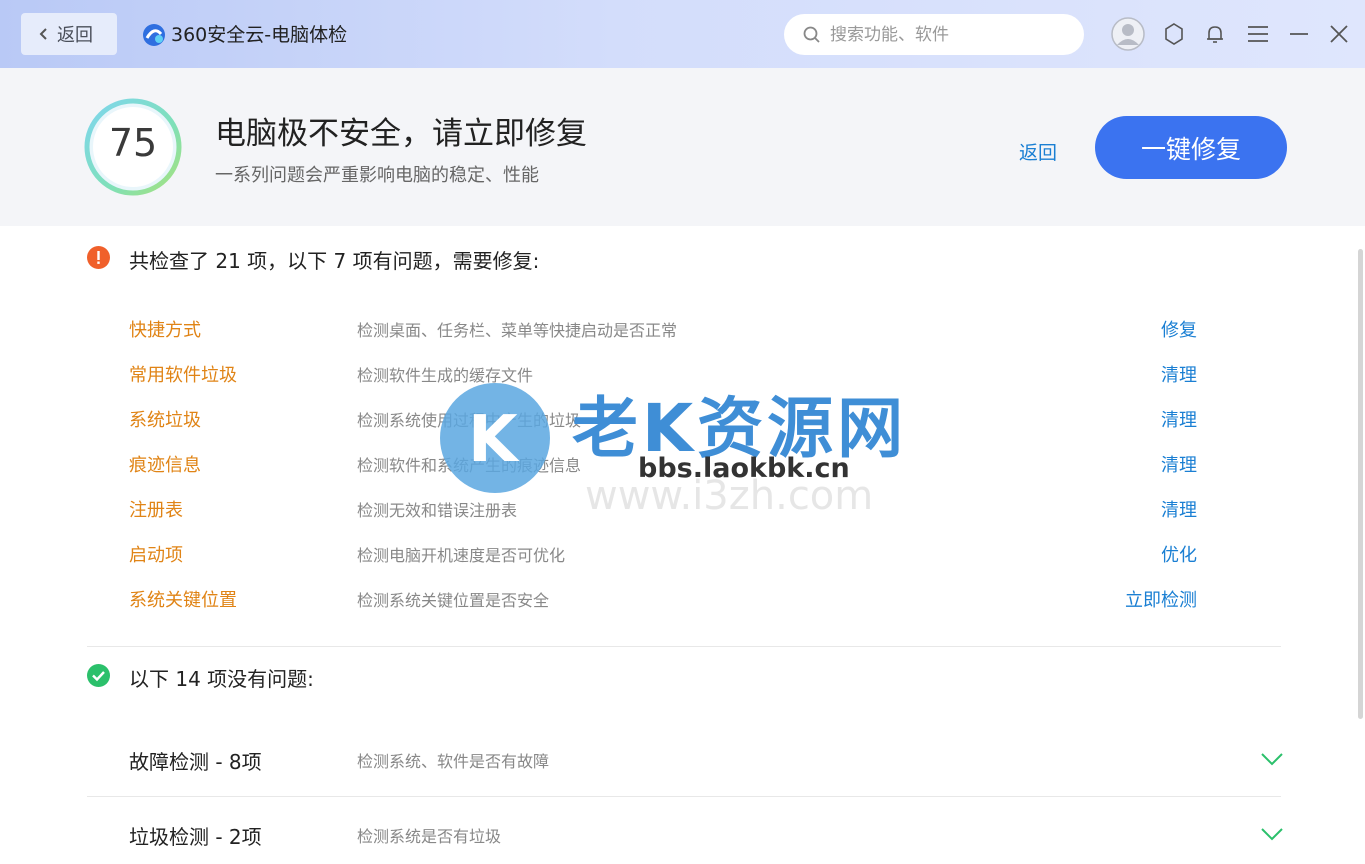 This screenshot has width=1365, height=864. Describe the element at coordinates (165, 330) in the screenshot. I see `issue-name: 快捷方式` at that location.